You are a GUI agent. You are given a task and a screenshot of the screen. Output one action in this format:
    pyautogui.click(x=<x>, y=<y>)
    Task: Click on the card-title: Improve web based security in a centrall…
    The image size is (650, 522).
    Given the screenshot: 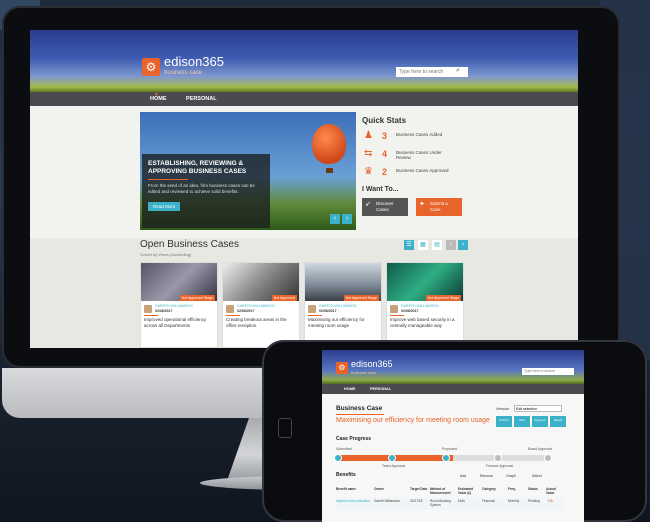 What is the action you would take?
    pyautogui.click(x=426, y=322)
    